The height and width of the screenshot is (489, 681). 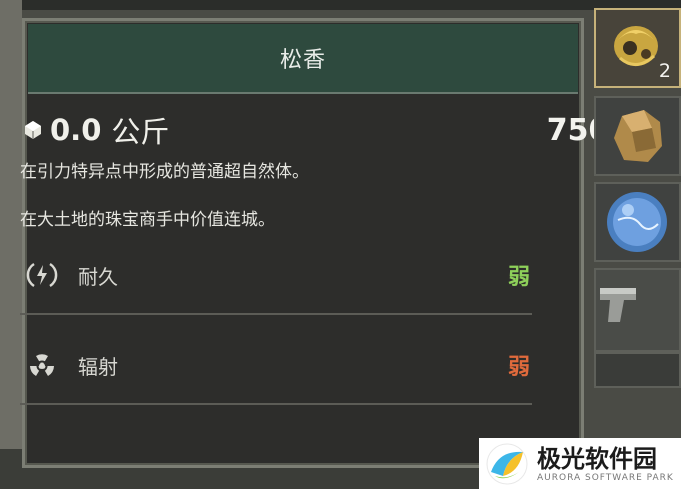 I want to click on stat-value-radiation: 弱, so click(x=518, y=367).